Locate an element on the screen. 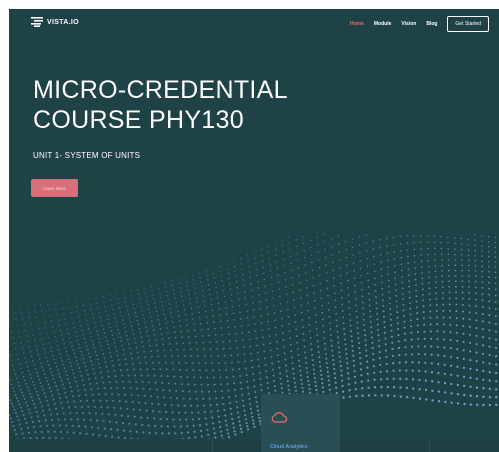  page-subtitle: UNIT 1- SYSTEM OF UNITS is located at coordinates (87, 155).